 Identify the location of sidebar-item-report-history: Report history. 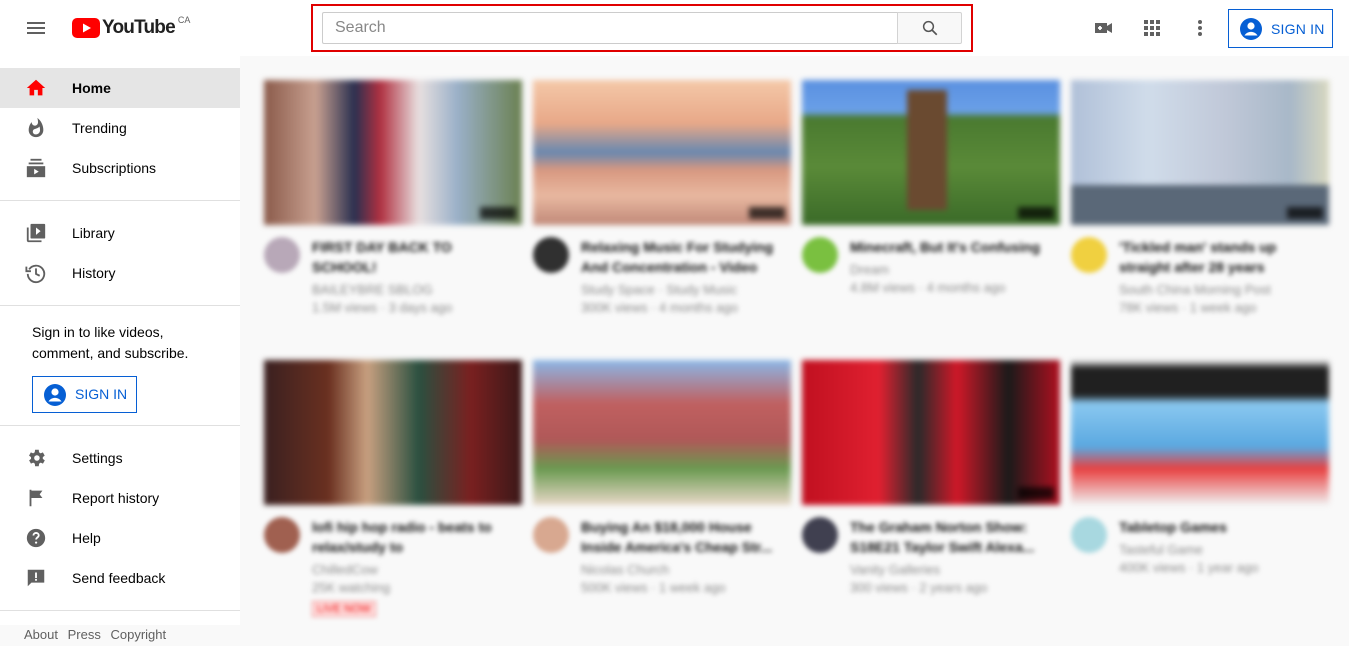
(120, 498).